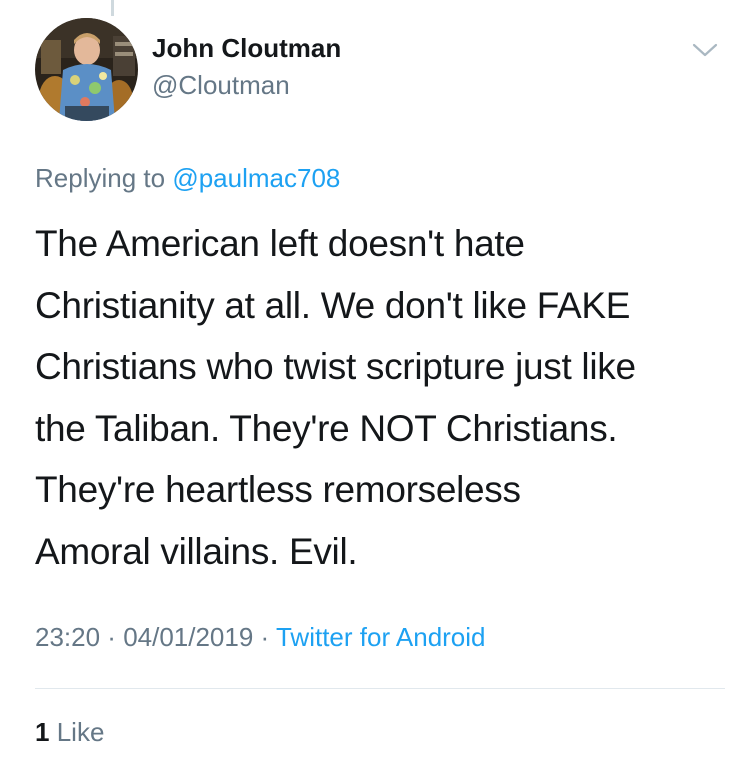  I want to click on likes-summary: 1 Like, so click(69, 732).